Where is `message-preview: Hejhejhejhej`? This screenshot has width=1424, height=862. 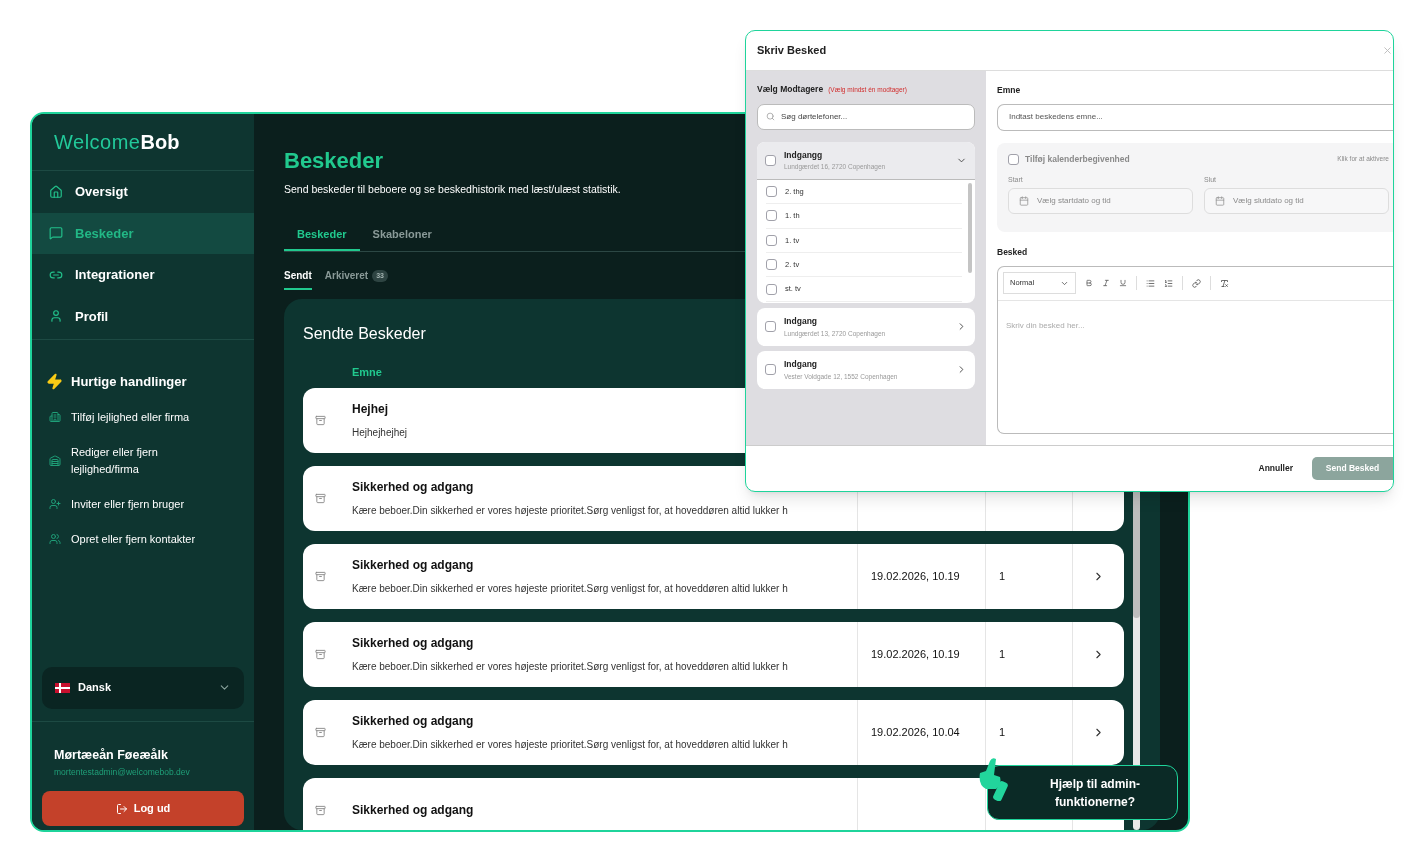
message-preview: Hejhejhejhej is located at coordinates (380, 433).